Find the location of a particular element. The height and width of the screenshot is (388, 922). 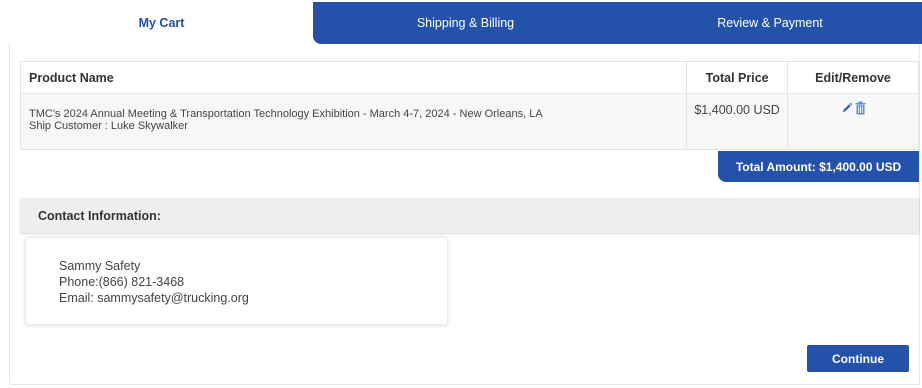

trash-icon is located at coordinates (860, 108).